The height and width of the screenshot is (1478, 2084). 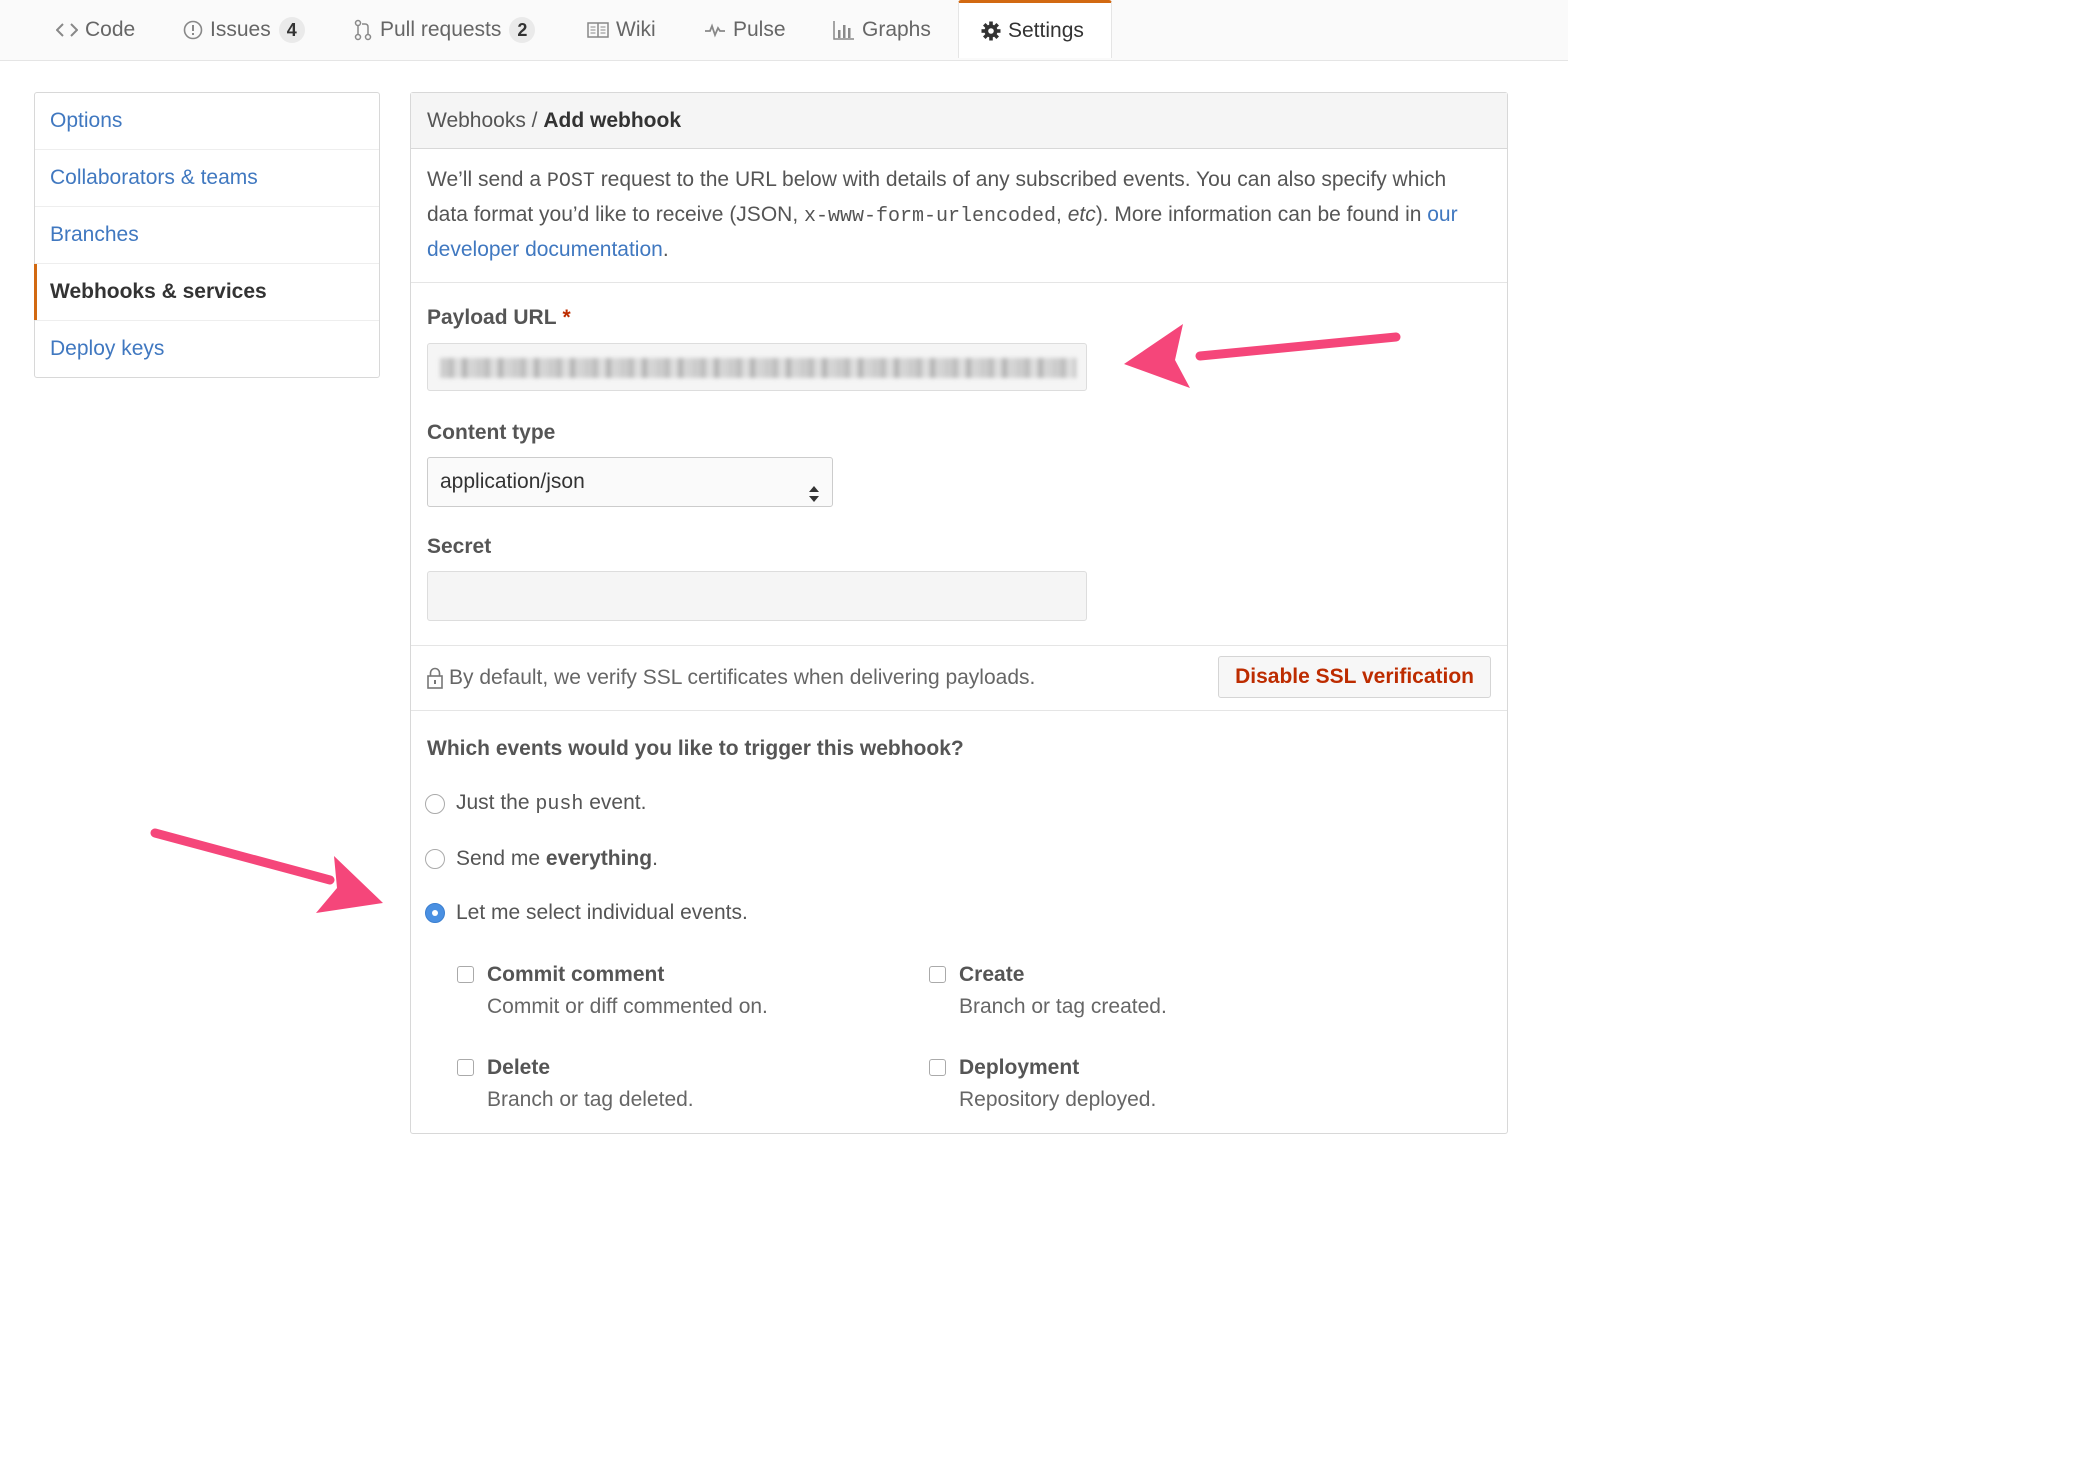 I want to click on payload-url-input, so click(x=757, y=367).